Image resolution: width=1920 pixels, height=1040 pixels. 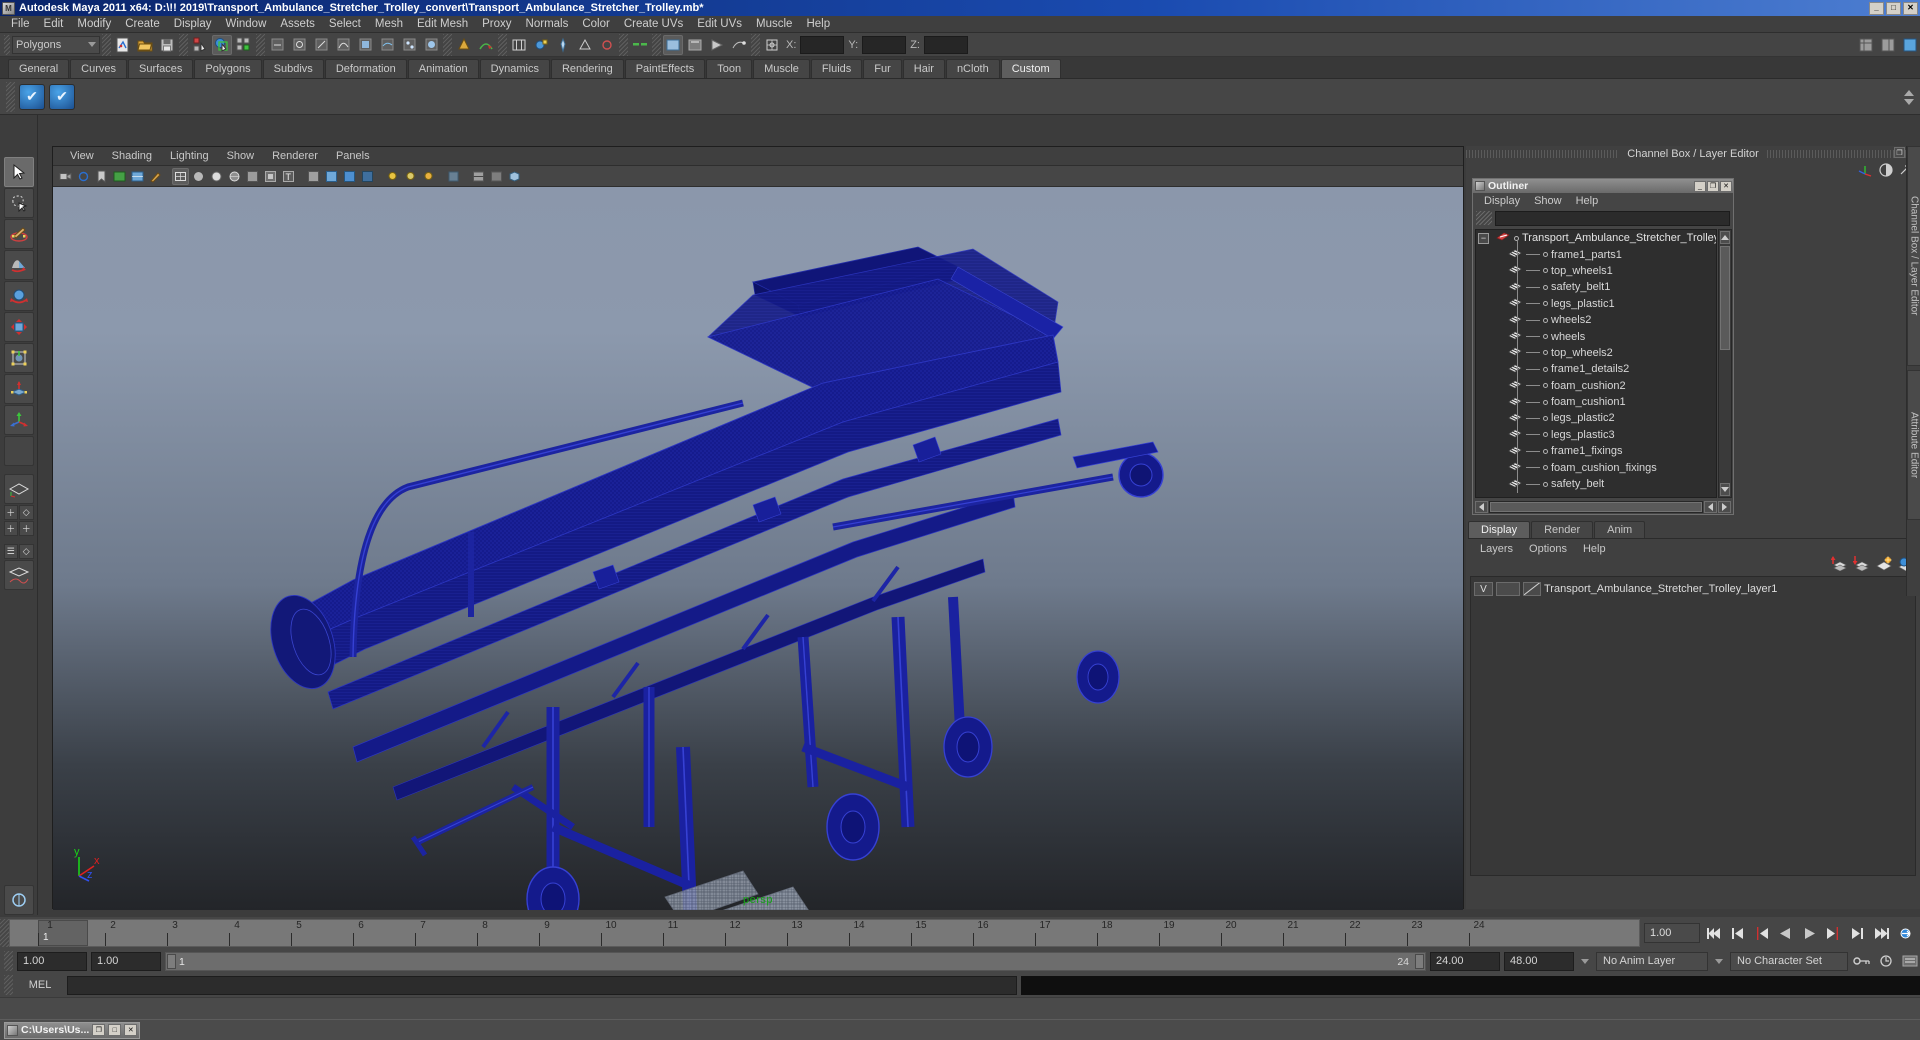 I want to click on menu-window: Window, so click(x=245, y=24).